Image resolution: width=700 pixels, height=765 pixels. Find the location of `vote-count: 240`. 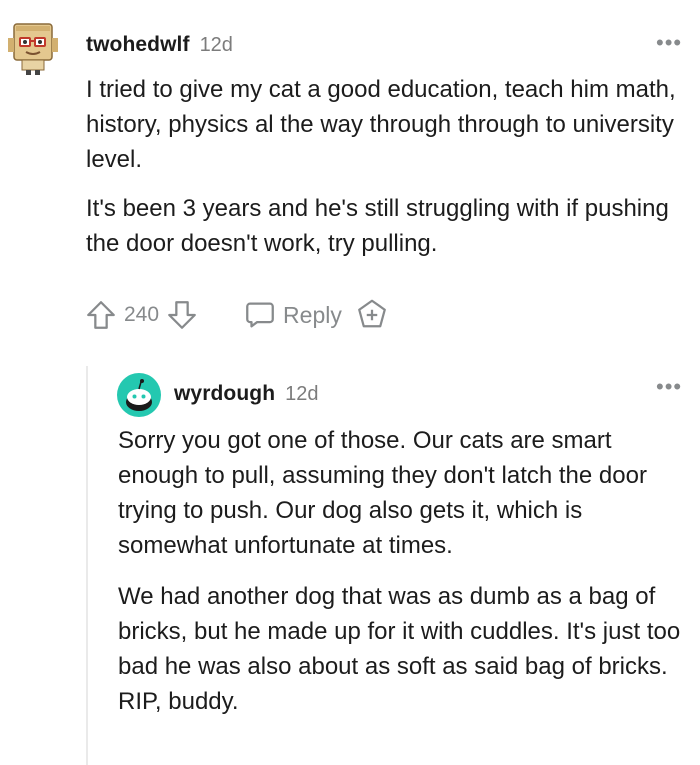

vote-count: 240 is located at coordinates (142, 314).